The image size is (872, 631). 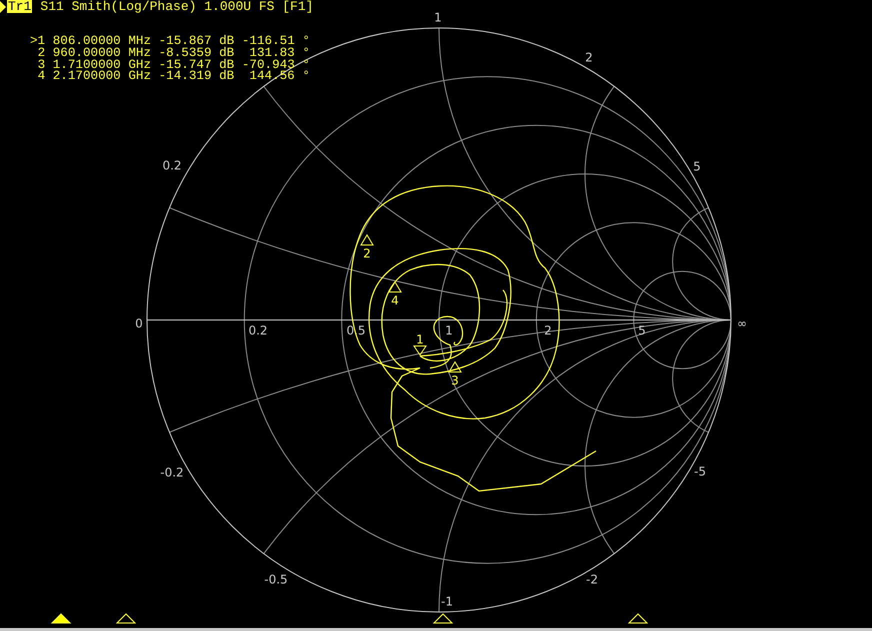 I want to click on marker-magnitude: -8.5359, so click(x=185, y=54).